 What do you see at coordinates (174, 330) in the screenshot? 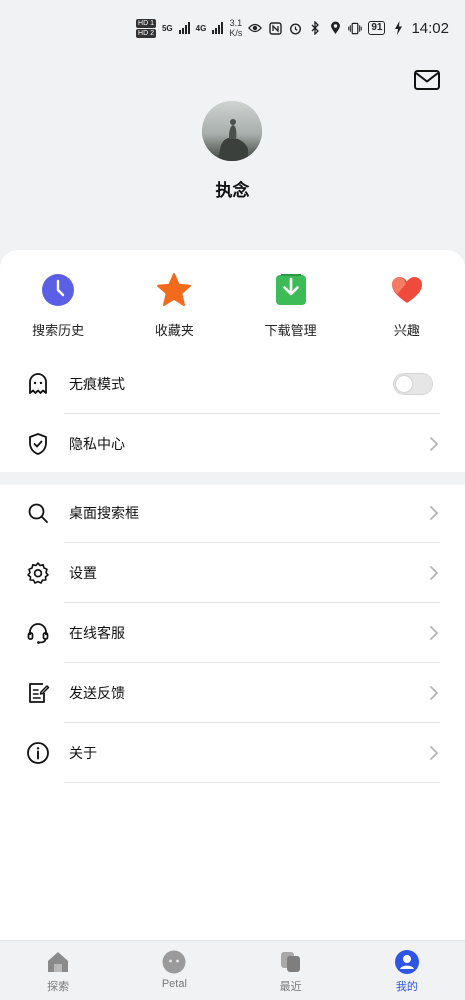
I see `quick-action-label: 收藏夹` at bounding box center [174, 330].